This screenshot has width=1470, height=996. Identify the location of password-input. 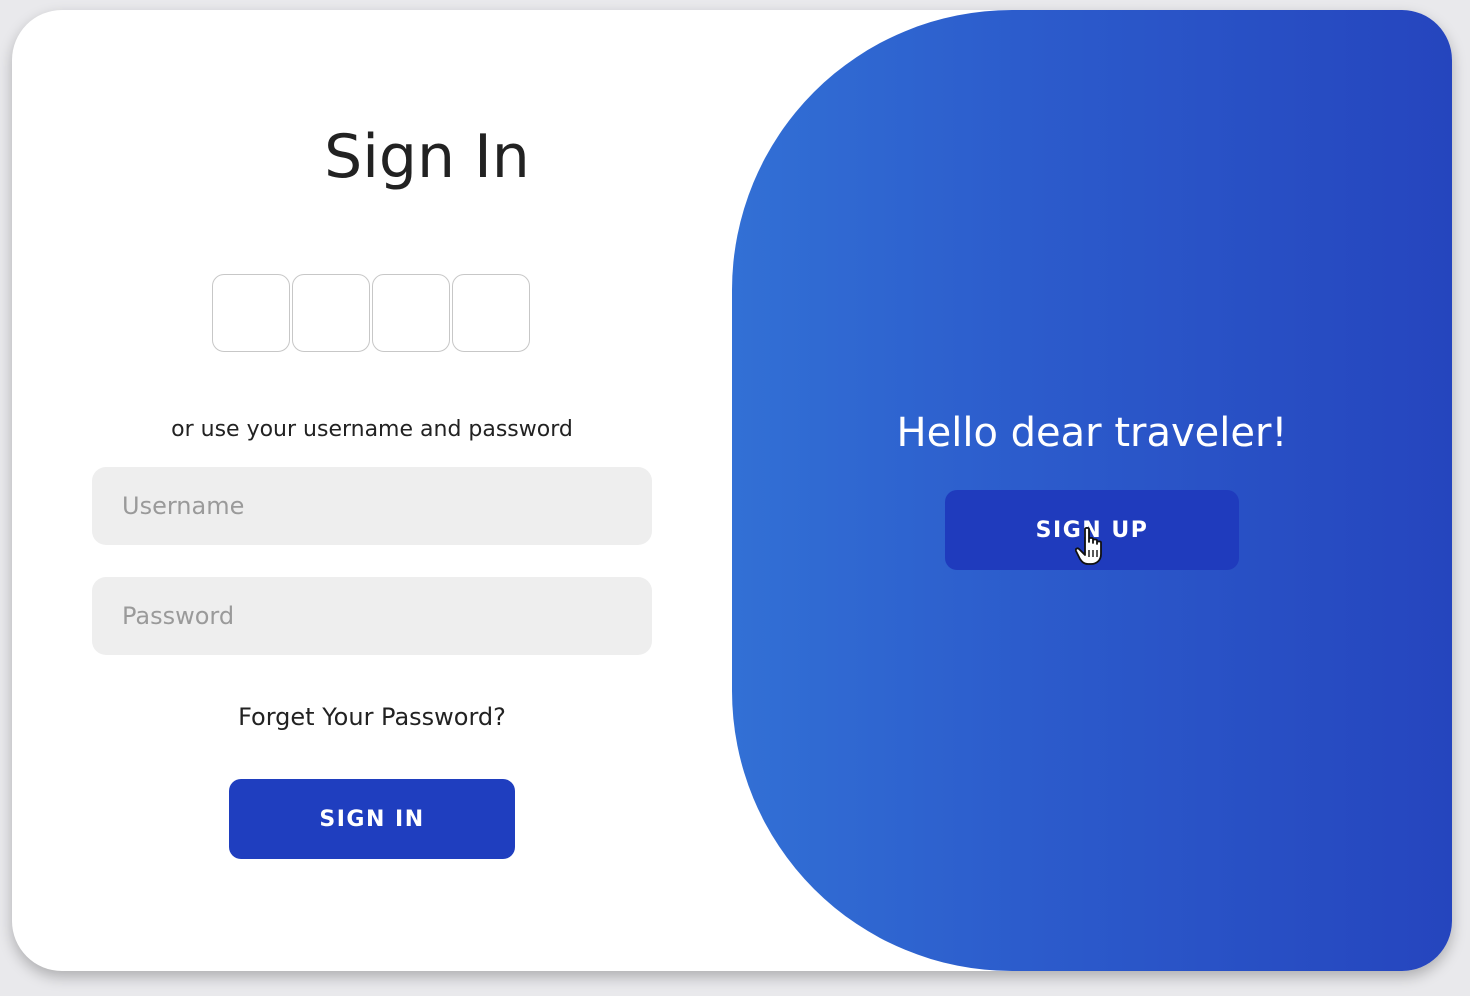
(372, 616).